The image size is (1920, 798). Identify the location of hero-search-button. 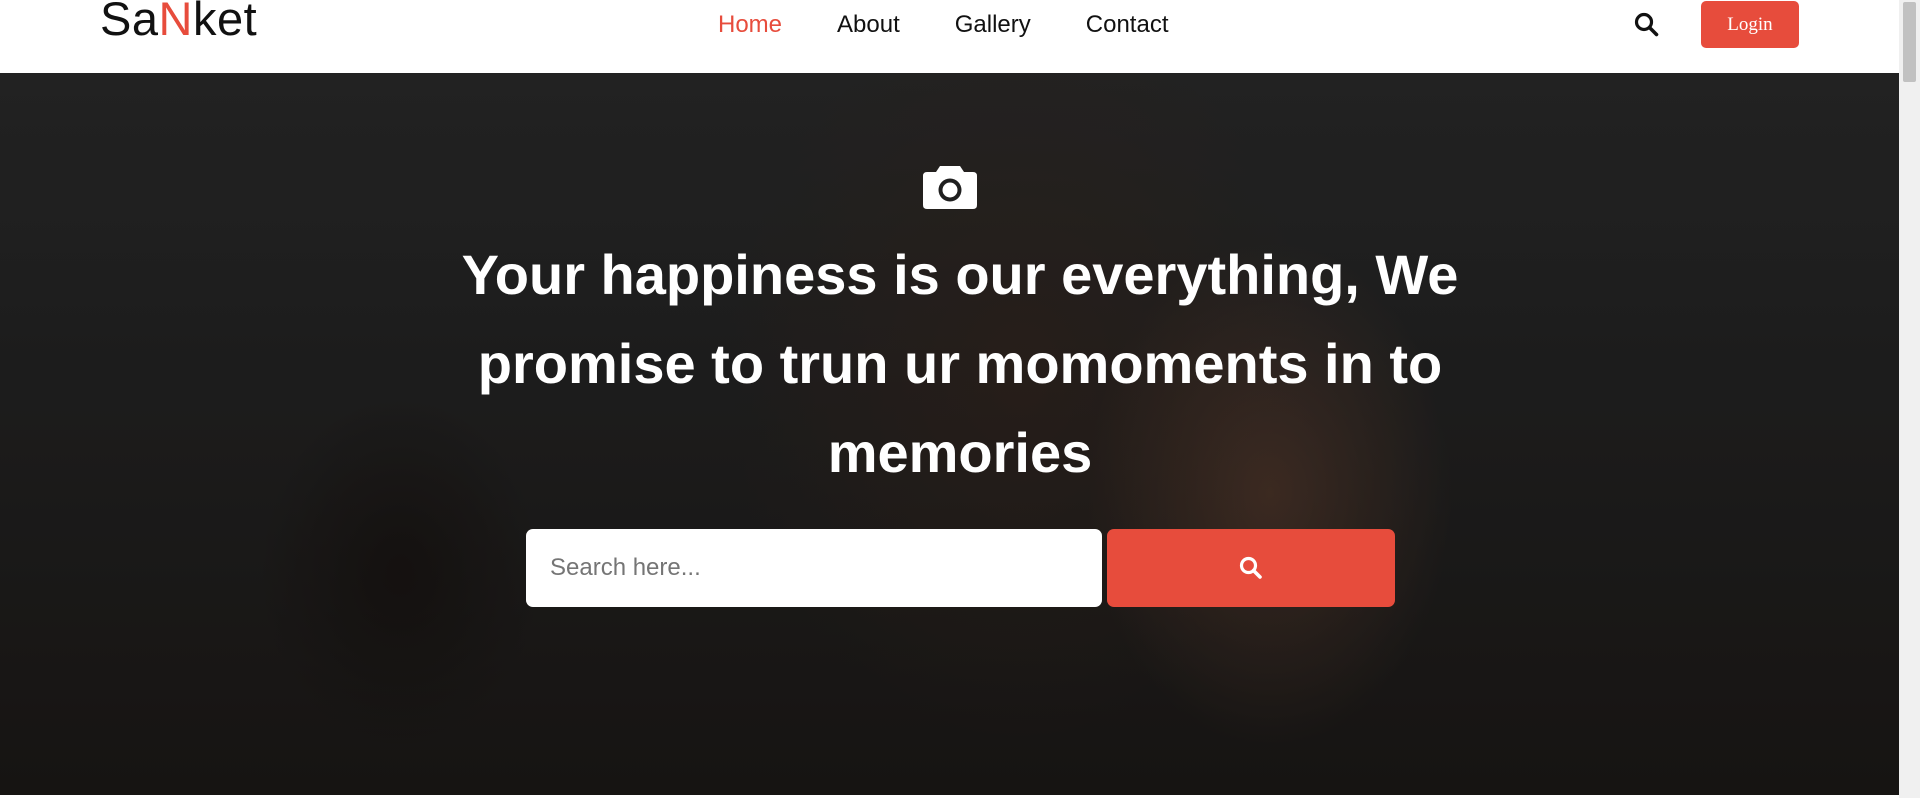
(1251, 568).